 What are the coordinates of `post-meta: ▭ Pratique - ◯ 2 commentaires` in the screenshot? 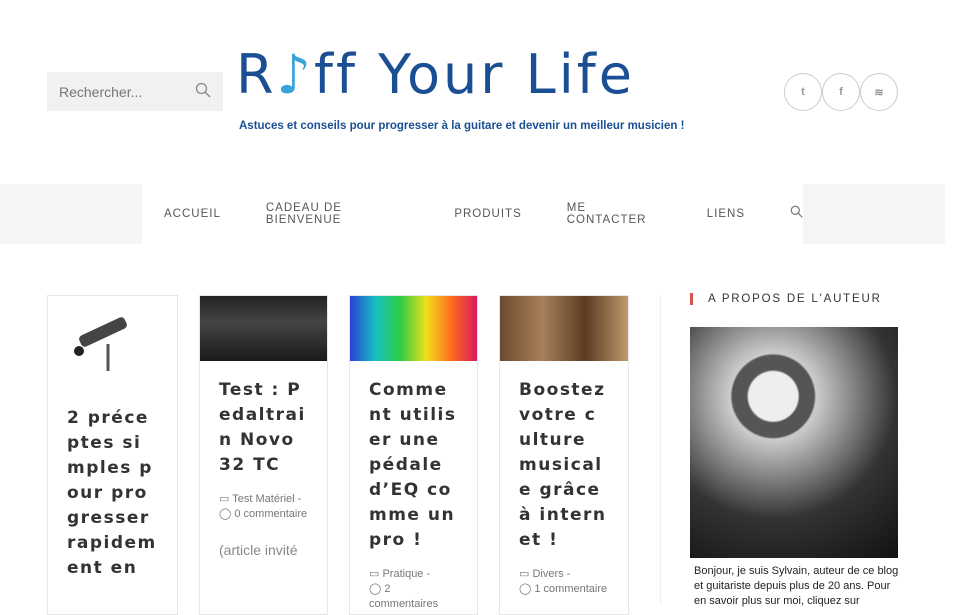 It's located at (404, 589).